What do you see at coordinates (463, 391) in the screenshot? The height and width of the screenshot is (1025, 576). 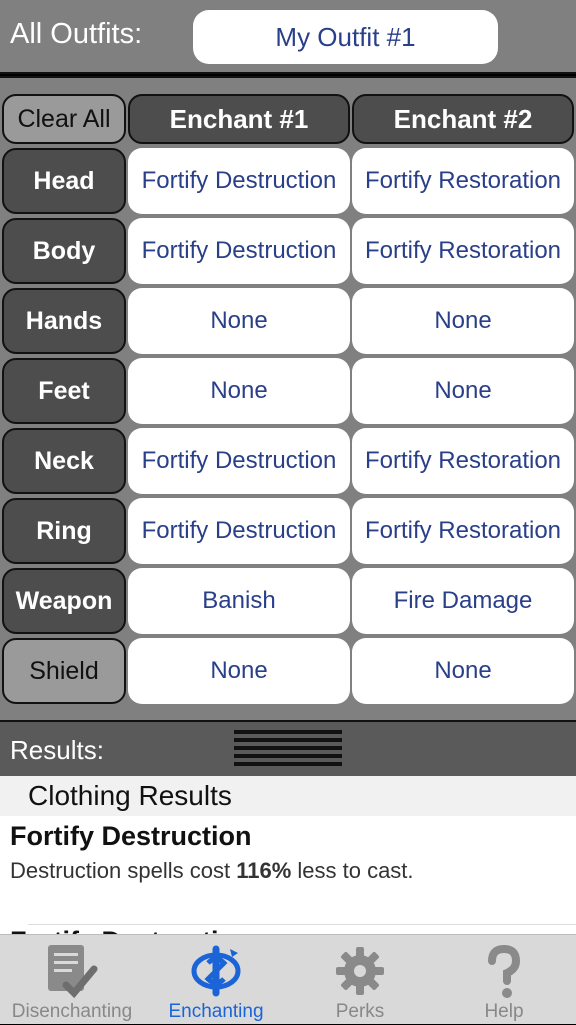 I see `feet-enchant-2: None` at bounding box center [463, 391].